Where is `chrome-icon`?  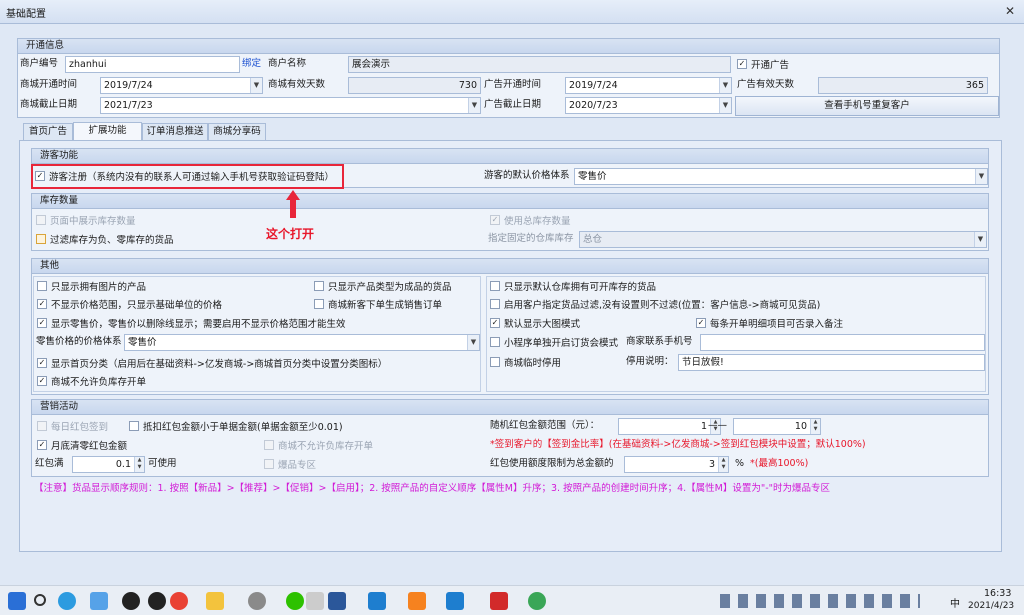 chrome-icon is located at coordinates (179, 601).